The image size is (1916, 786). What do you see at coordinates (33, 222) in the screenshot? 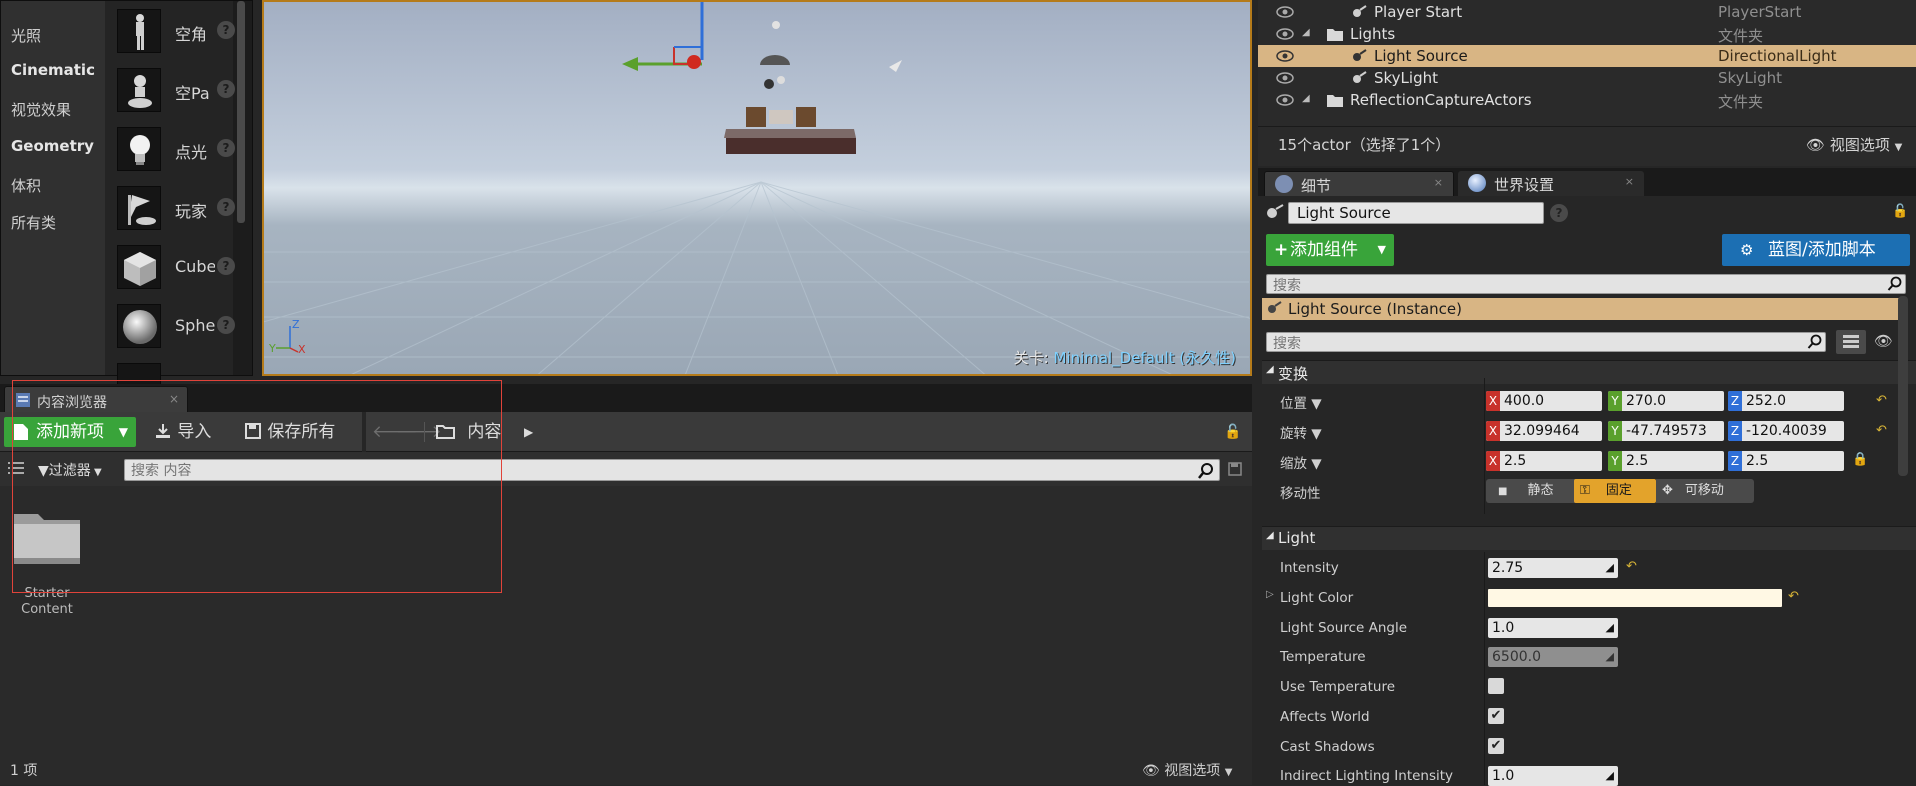
I see `category-all-classes: 所有类` at bounding box center [33, 222].